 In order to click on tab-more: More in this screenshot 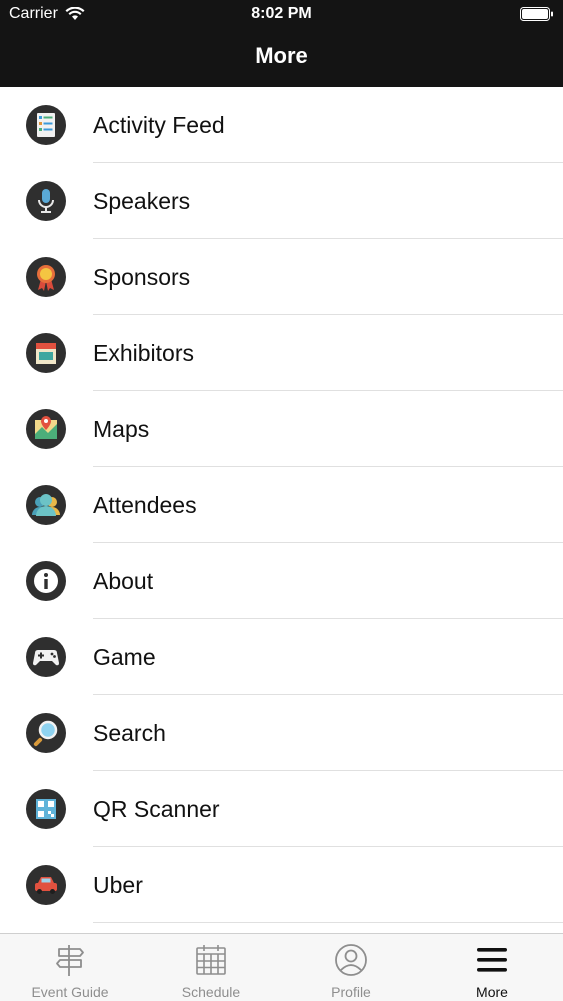, I will do `click(492, 967)`.